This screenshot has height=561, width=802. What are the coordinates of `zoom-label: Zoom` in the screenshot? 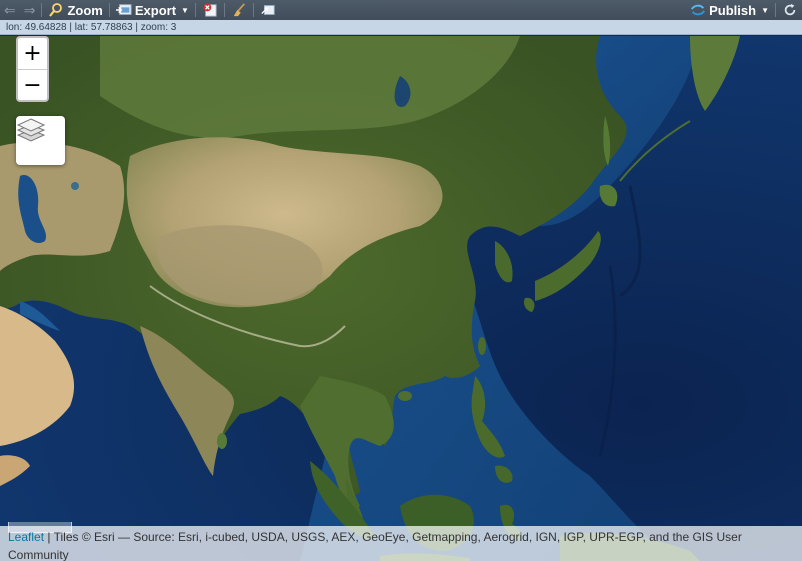 It's located at (85, 10).